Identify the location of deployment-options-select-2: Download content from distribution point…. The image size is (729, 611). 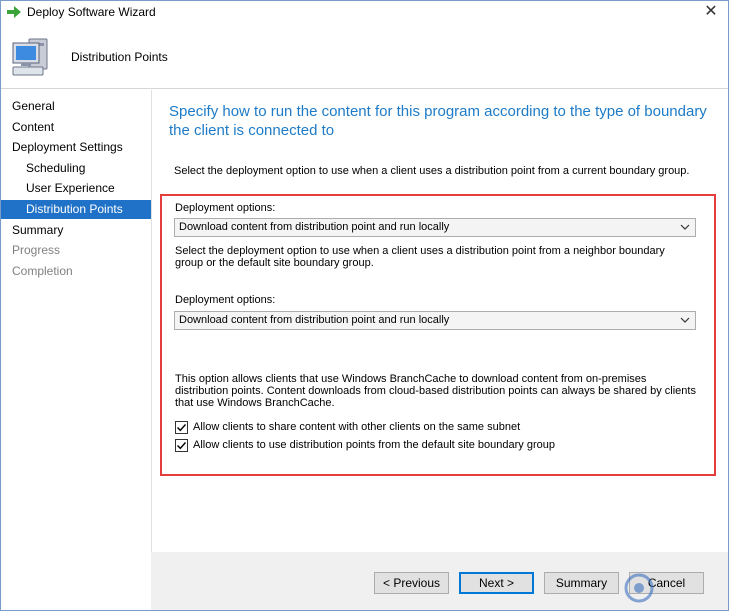
(435, 320).